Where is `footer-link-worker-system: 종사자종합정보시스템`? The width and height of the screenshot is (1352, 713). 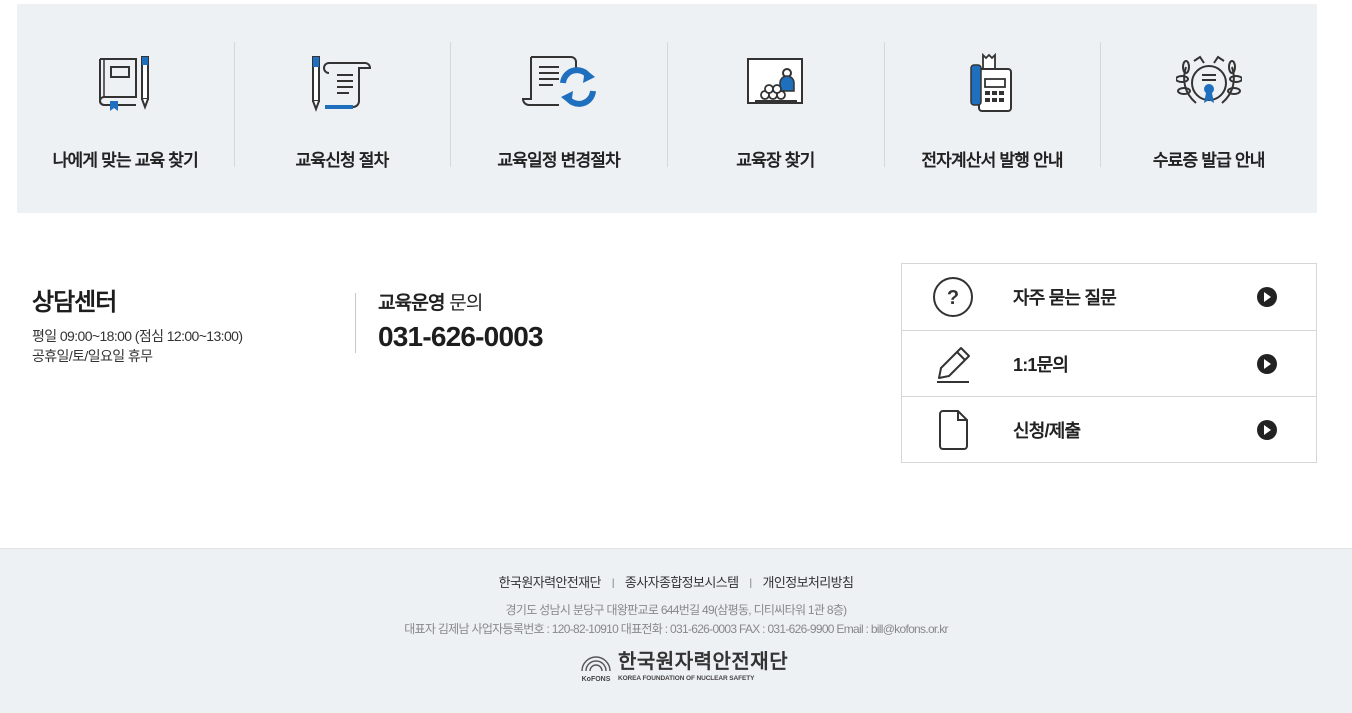 footer-link-worker-system: 종사자종합정보시스템 is located at coordinates (682, 582).